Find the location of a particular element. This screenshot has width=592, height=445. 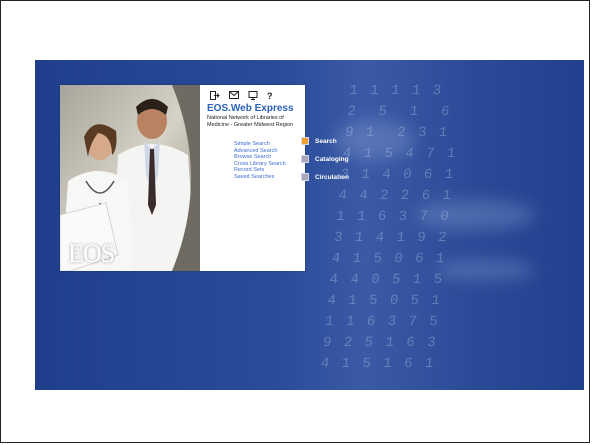

module-menu: Search Cataloging Circulation is located at coordinates (325, 159).